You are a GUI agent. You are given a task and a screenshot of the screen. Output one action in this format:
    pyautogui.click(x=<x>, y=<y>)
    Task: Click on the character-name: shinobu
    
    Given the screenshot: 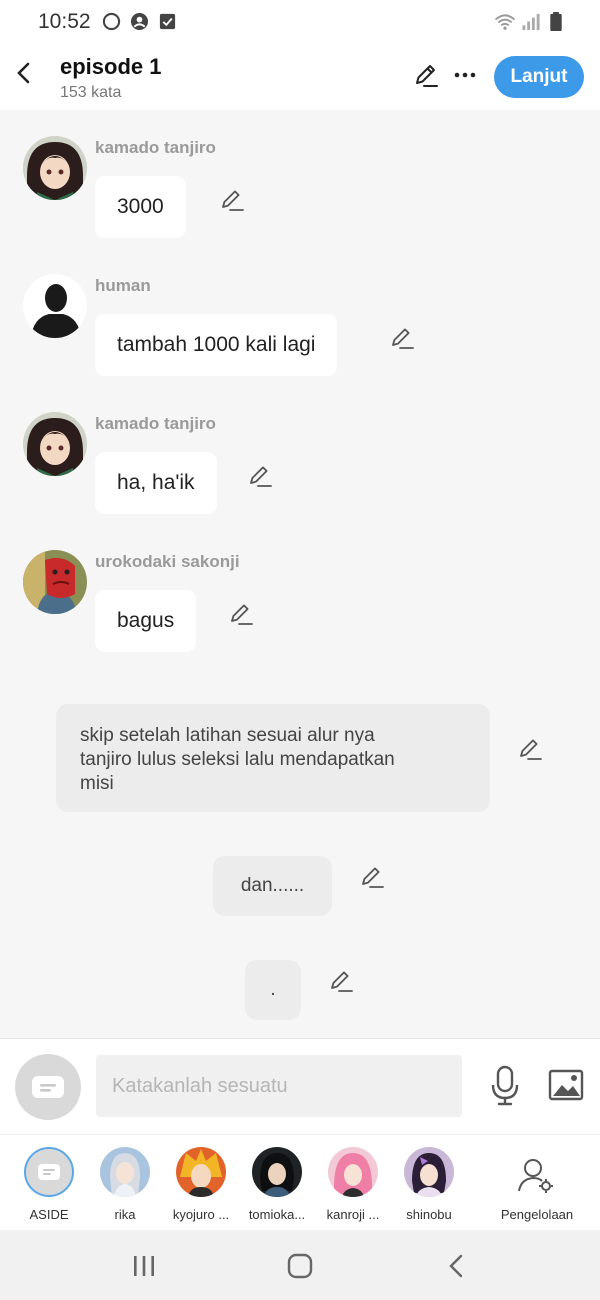 What is the action you would take?
    pyautogui.click(x=429, y=1214)
    